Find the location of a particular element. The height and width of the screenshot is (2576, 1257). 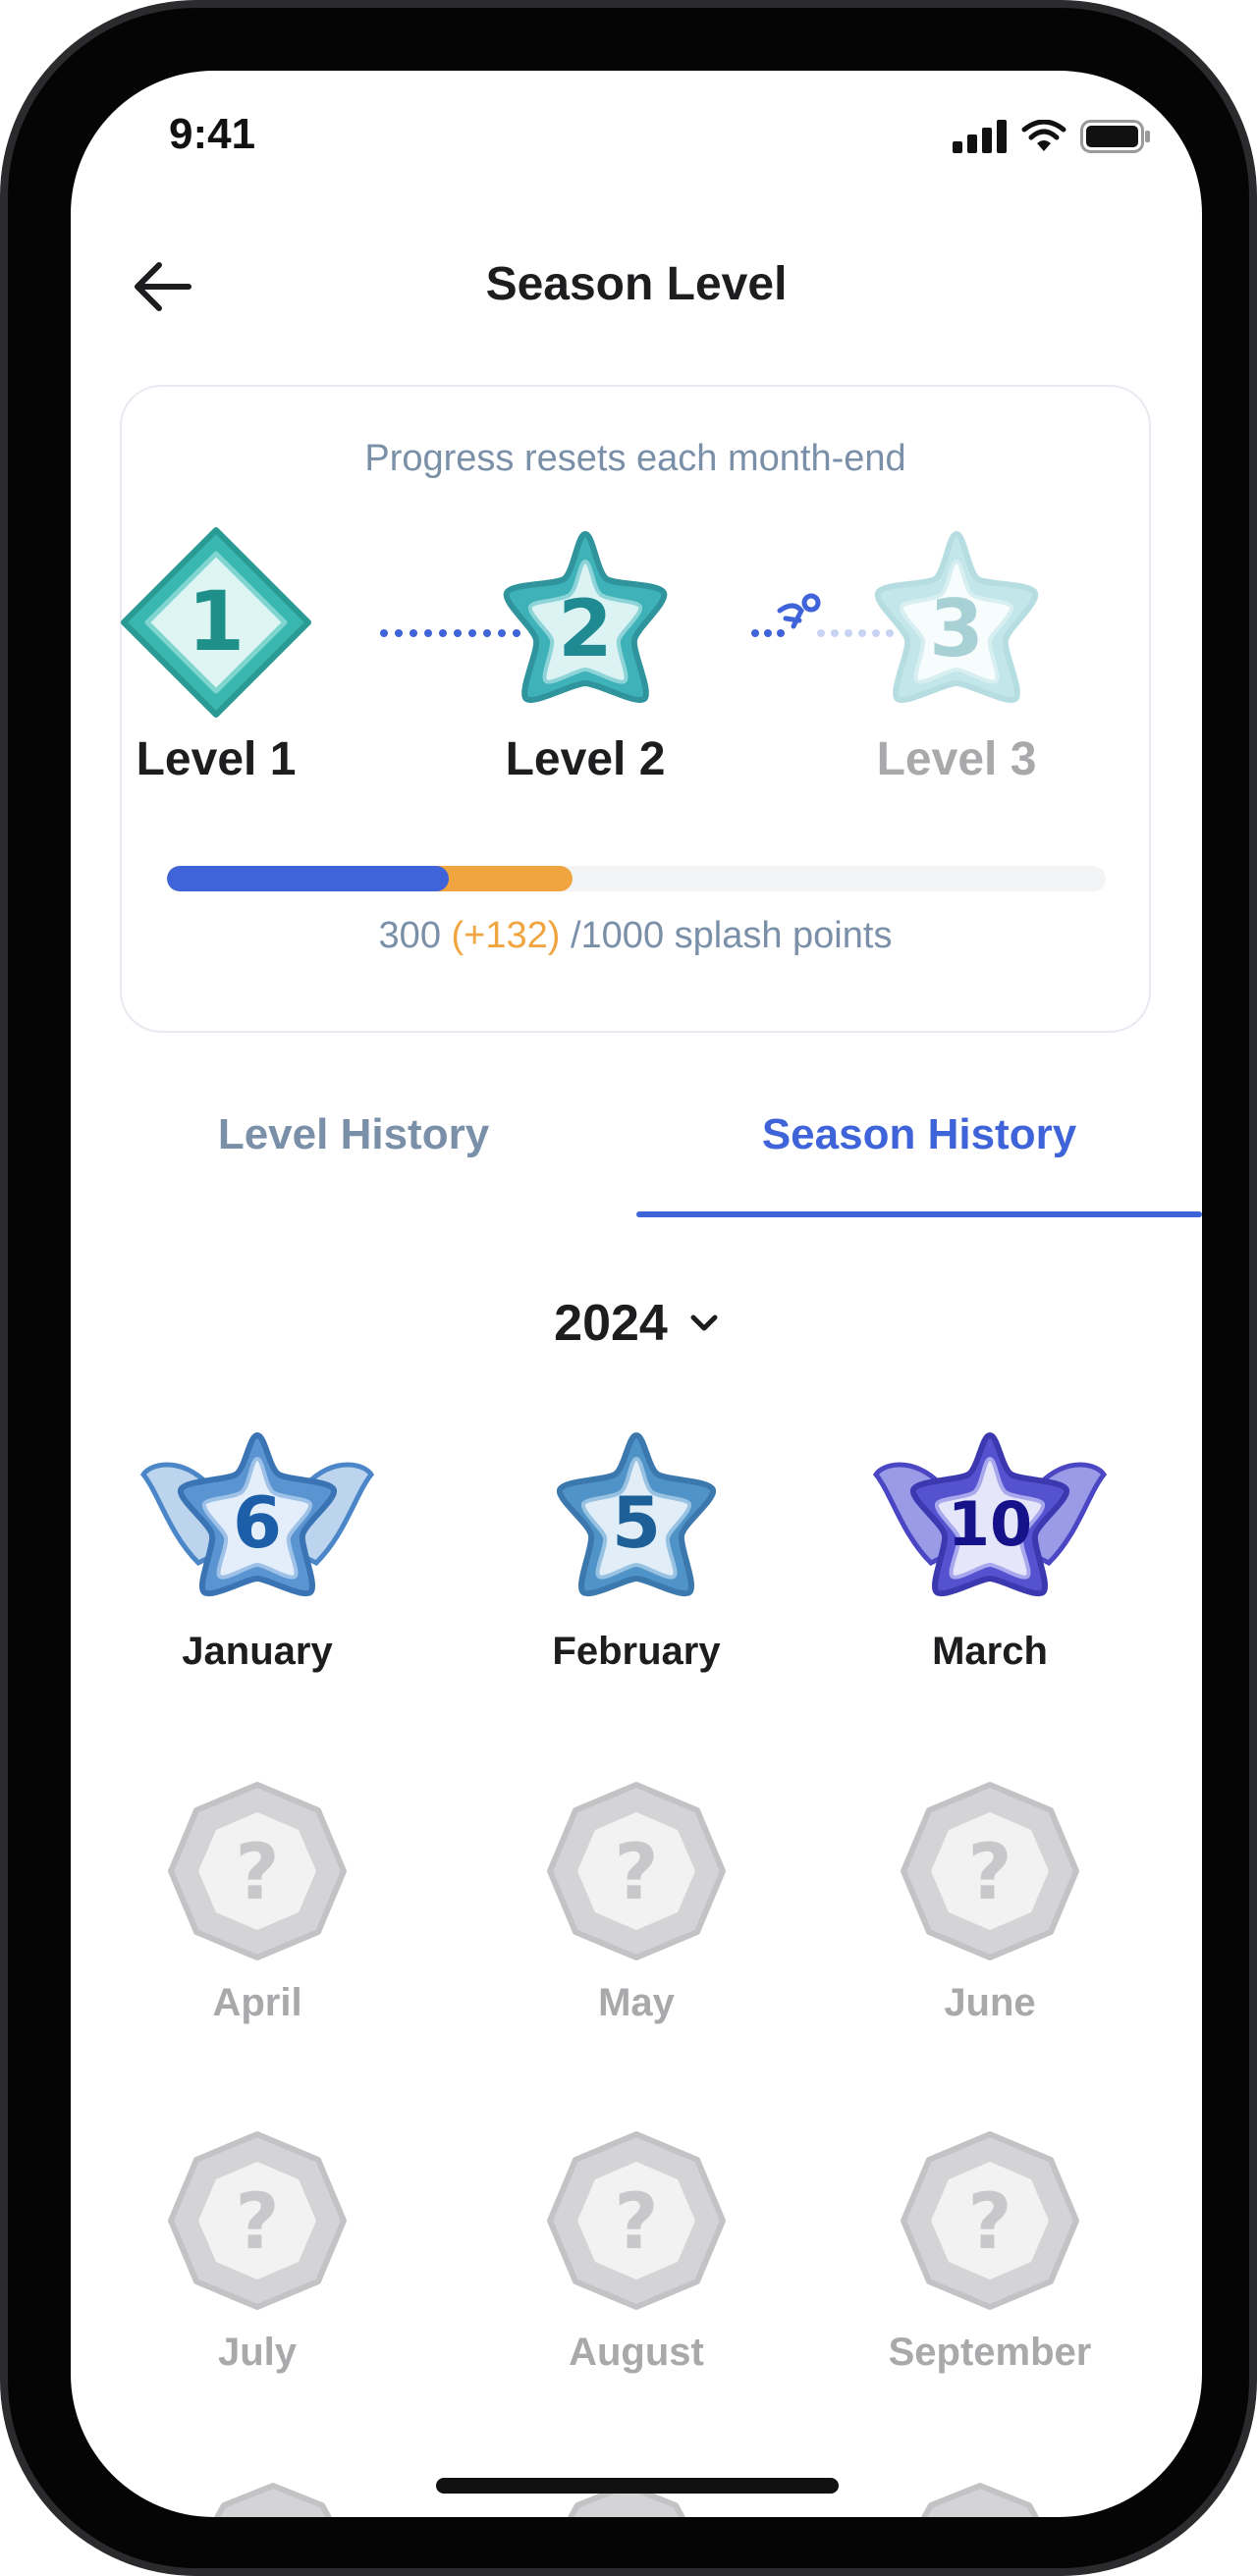

month-label: April is located at coordinates (257, 2002).